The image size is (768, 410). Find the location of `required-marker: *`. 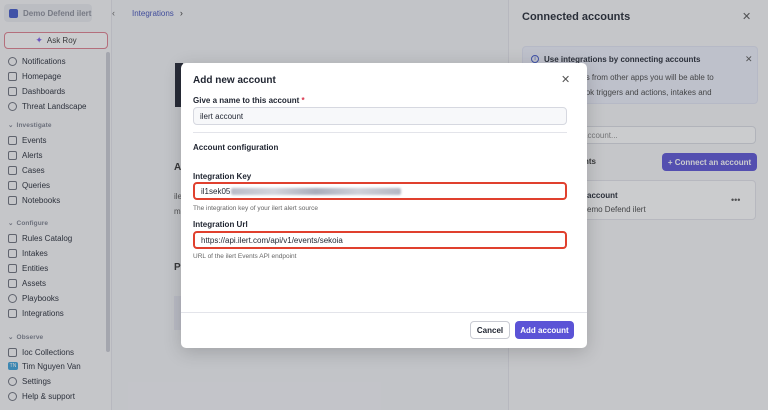

required-marker: * is located at coordinates (303, 100).